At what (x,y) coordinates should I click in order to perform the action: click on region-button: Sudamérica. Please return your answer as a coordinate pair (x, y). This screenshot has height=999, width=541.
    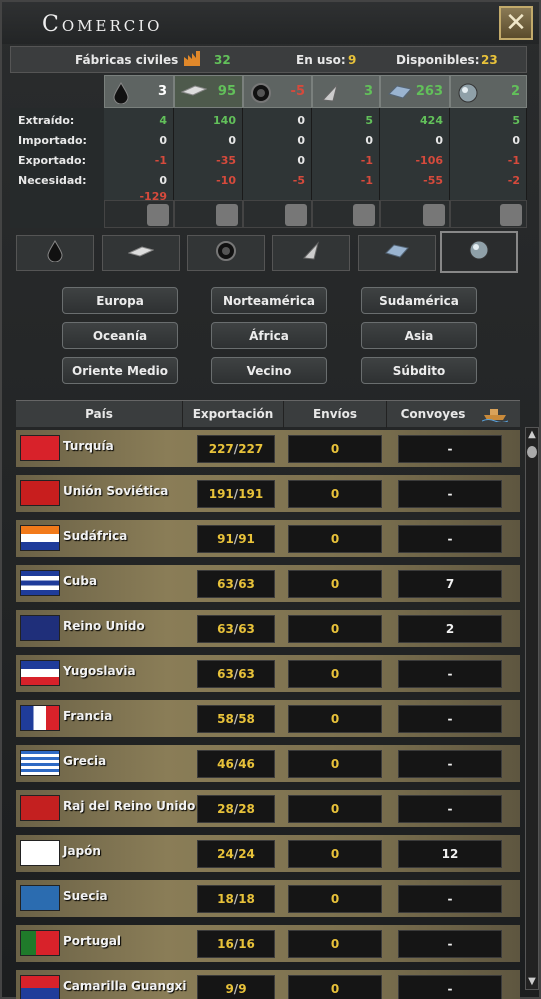
    Looking at the image, I should click on (419, 300).